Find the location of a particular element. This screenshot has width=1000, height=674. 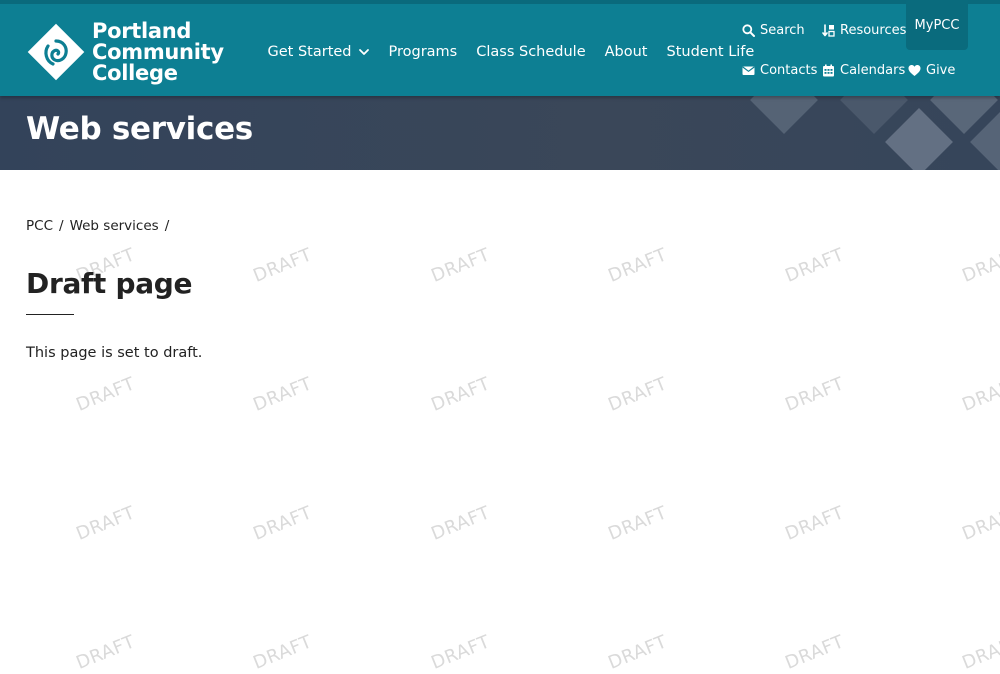

contacts-link: Contacts is located at coordinates (779, 70).